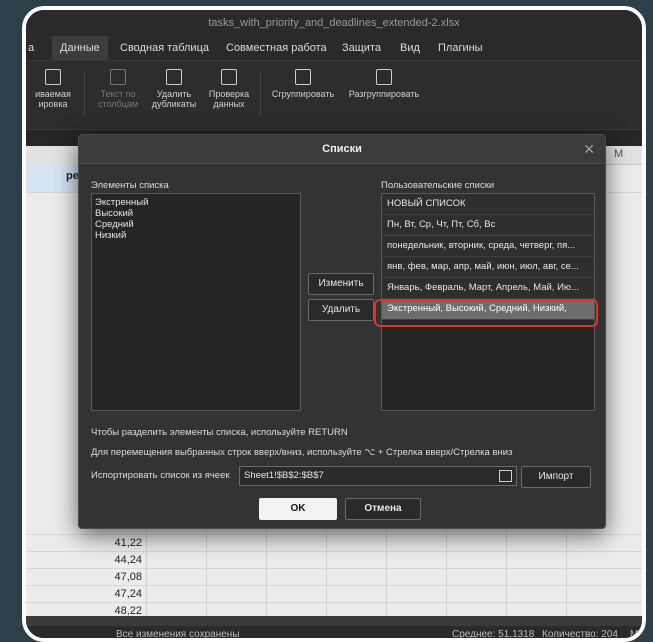 Image resolution: width=653 pixels, height=642 pixels. What do you see at coordinates (178, 634) in the screenshot?
I see `save-status: Все изменения сохранены` at bounding box center [178, 634].